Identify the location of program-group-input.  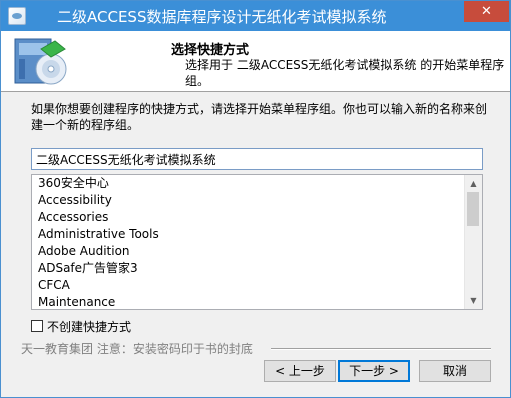
(257, 159).